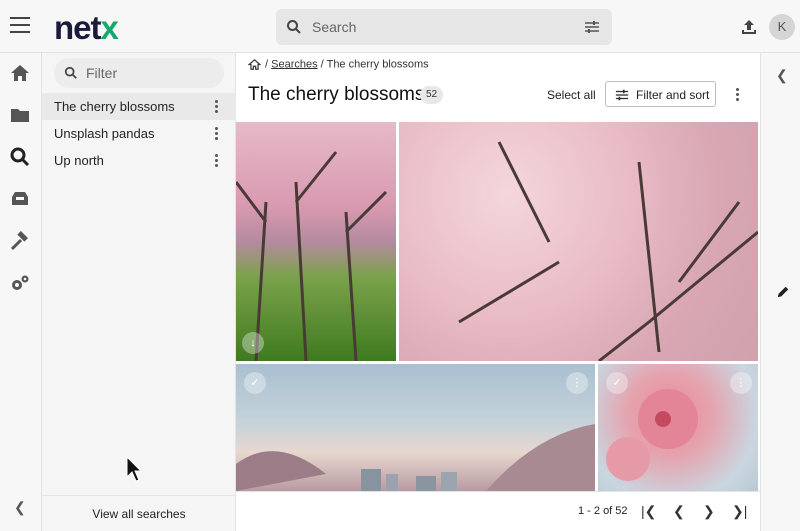 The width and height of the screenshot is (800, 531). Describe the element at coordinates (20, 241) in the screenshot. I see `hammer-icon` at that location.